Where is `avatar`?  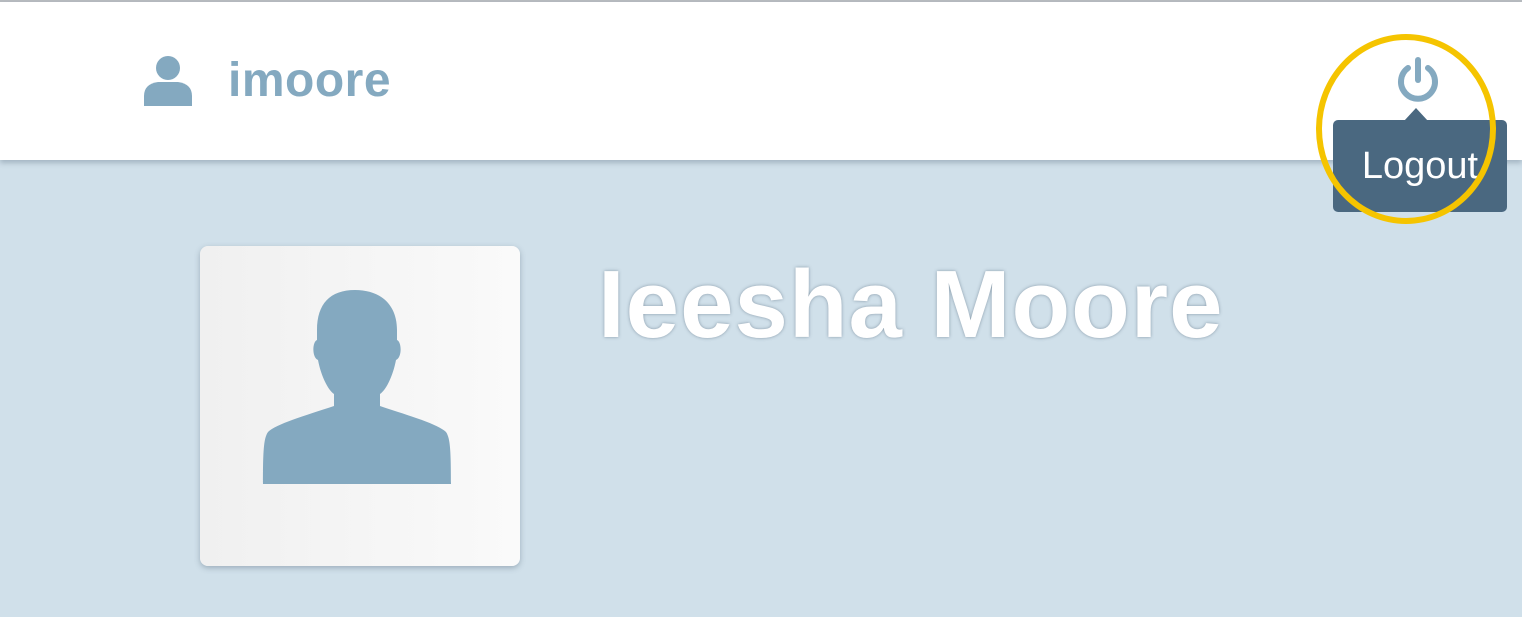
avatar is located at coordinates (360, 406).